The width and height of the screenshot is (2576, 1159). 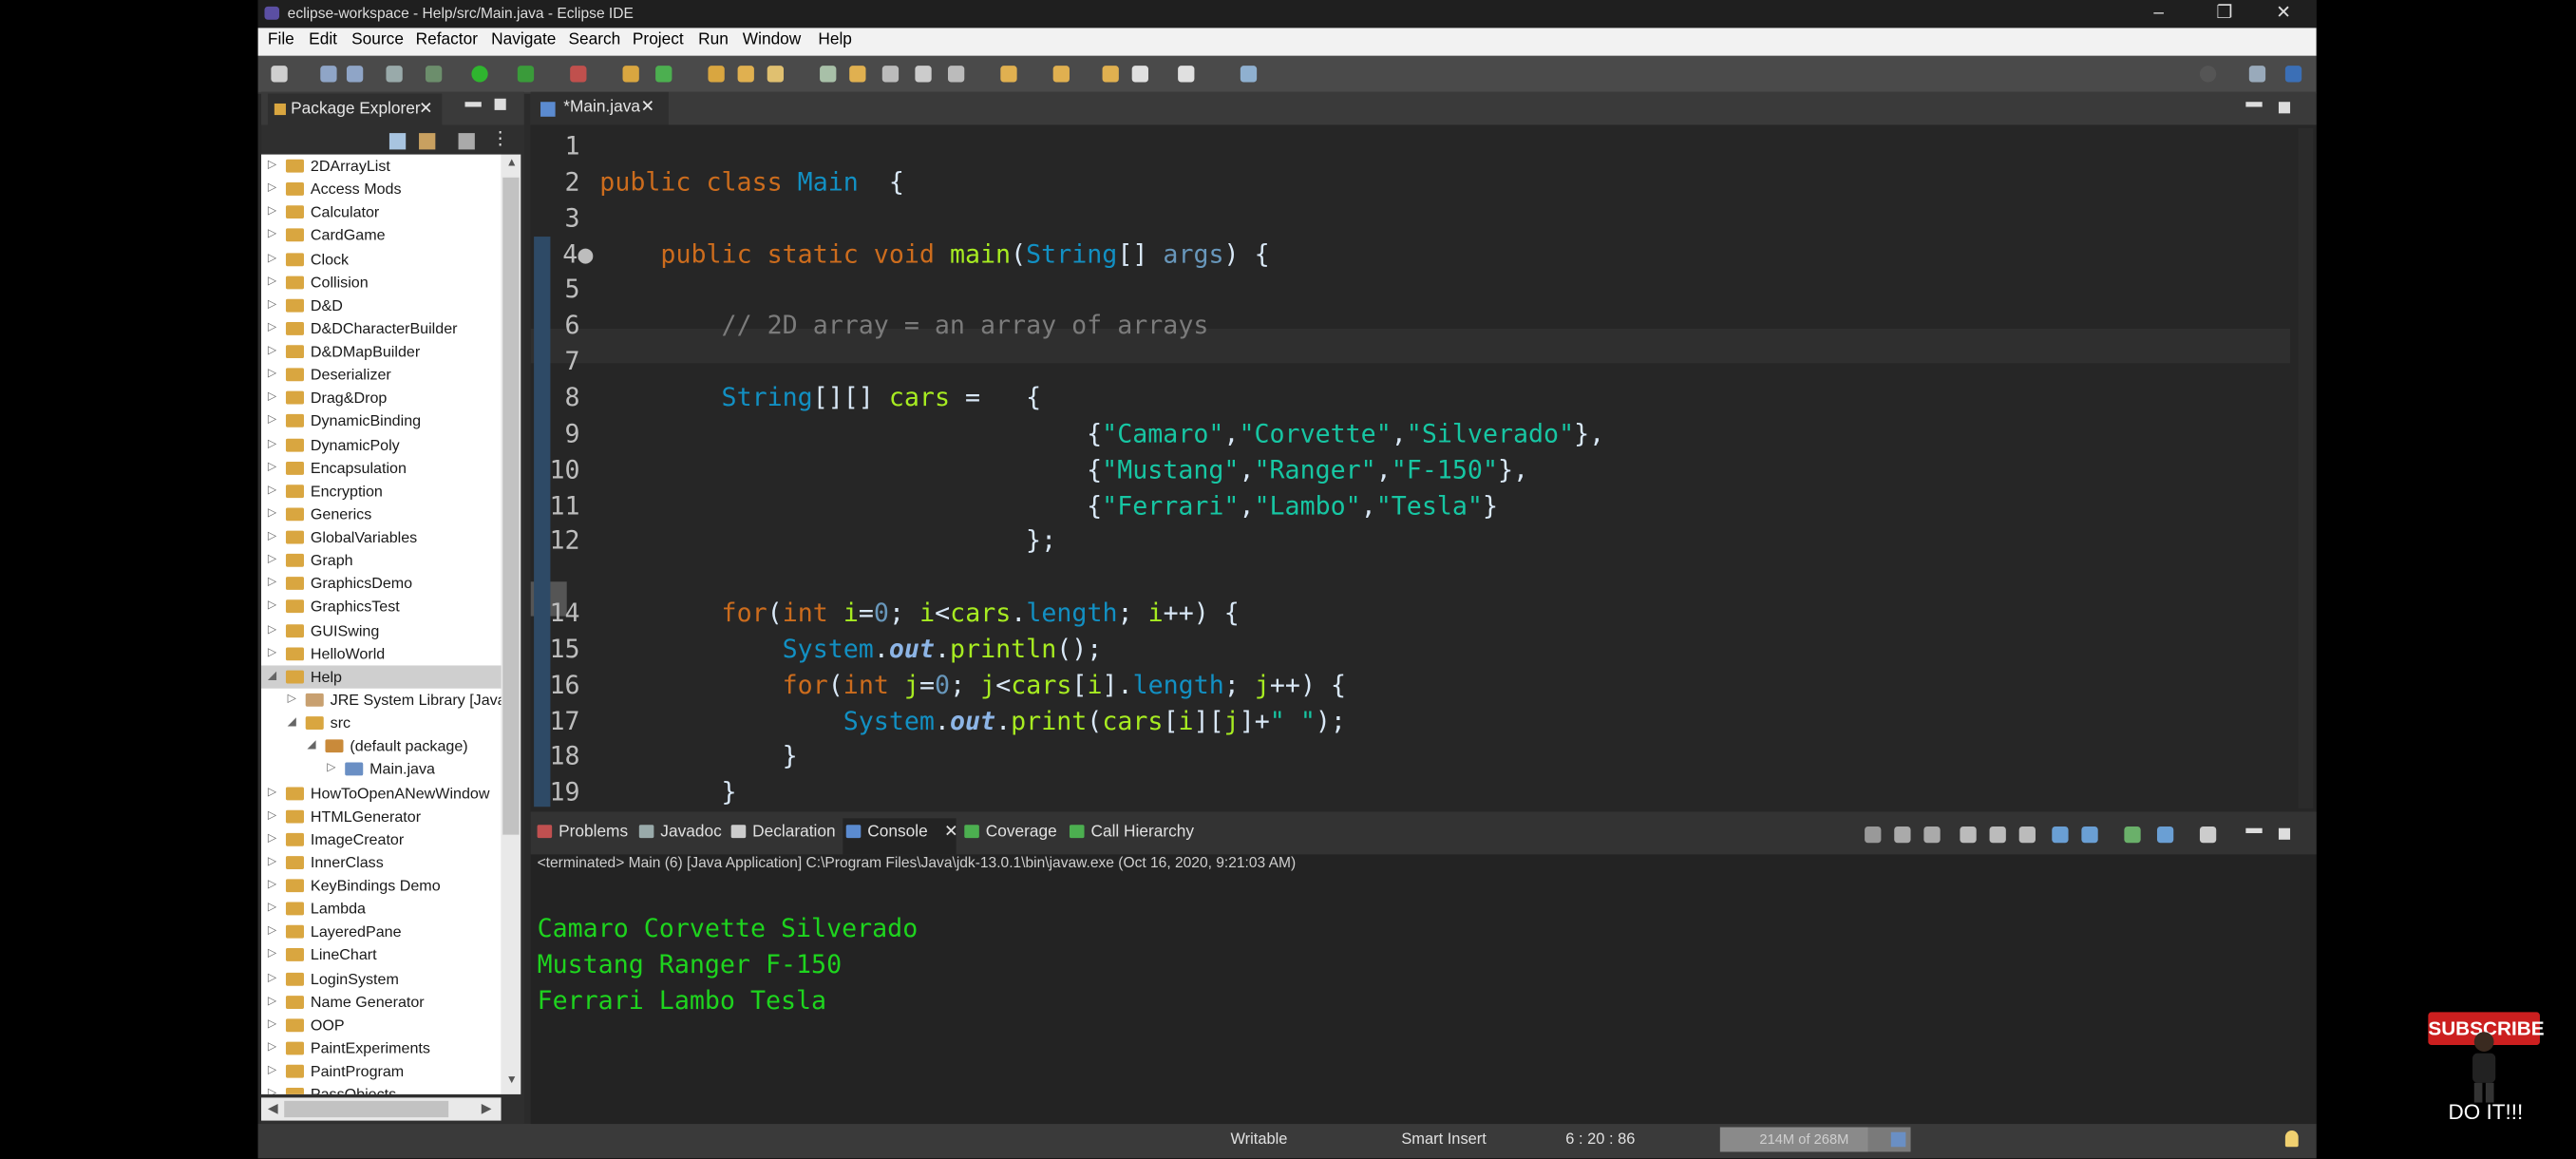 What do you see at coordinates (2253, 829) in the screenshot?
I see `minimize-console-icon: ▬` at bounding box center [2253, 829].